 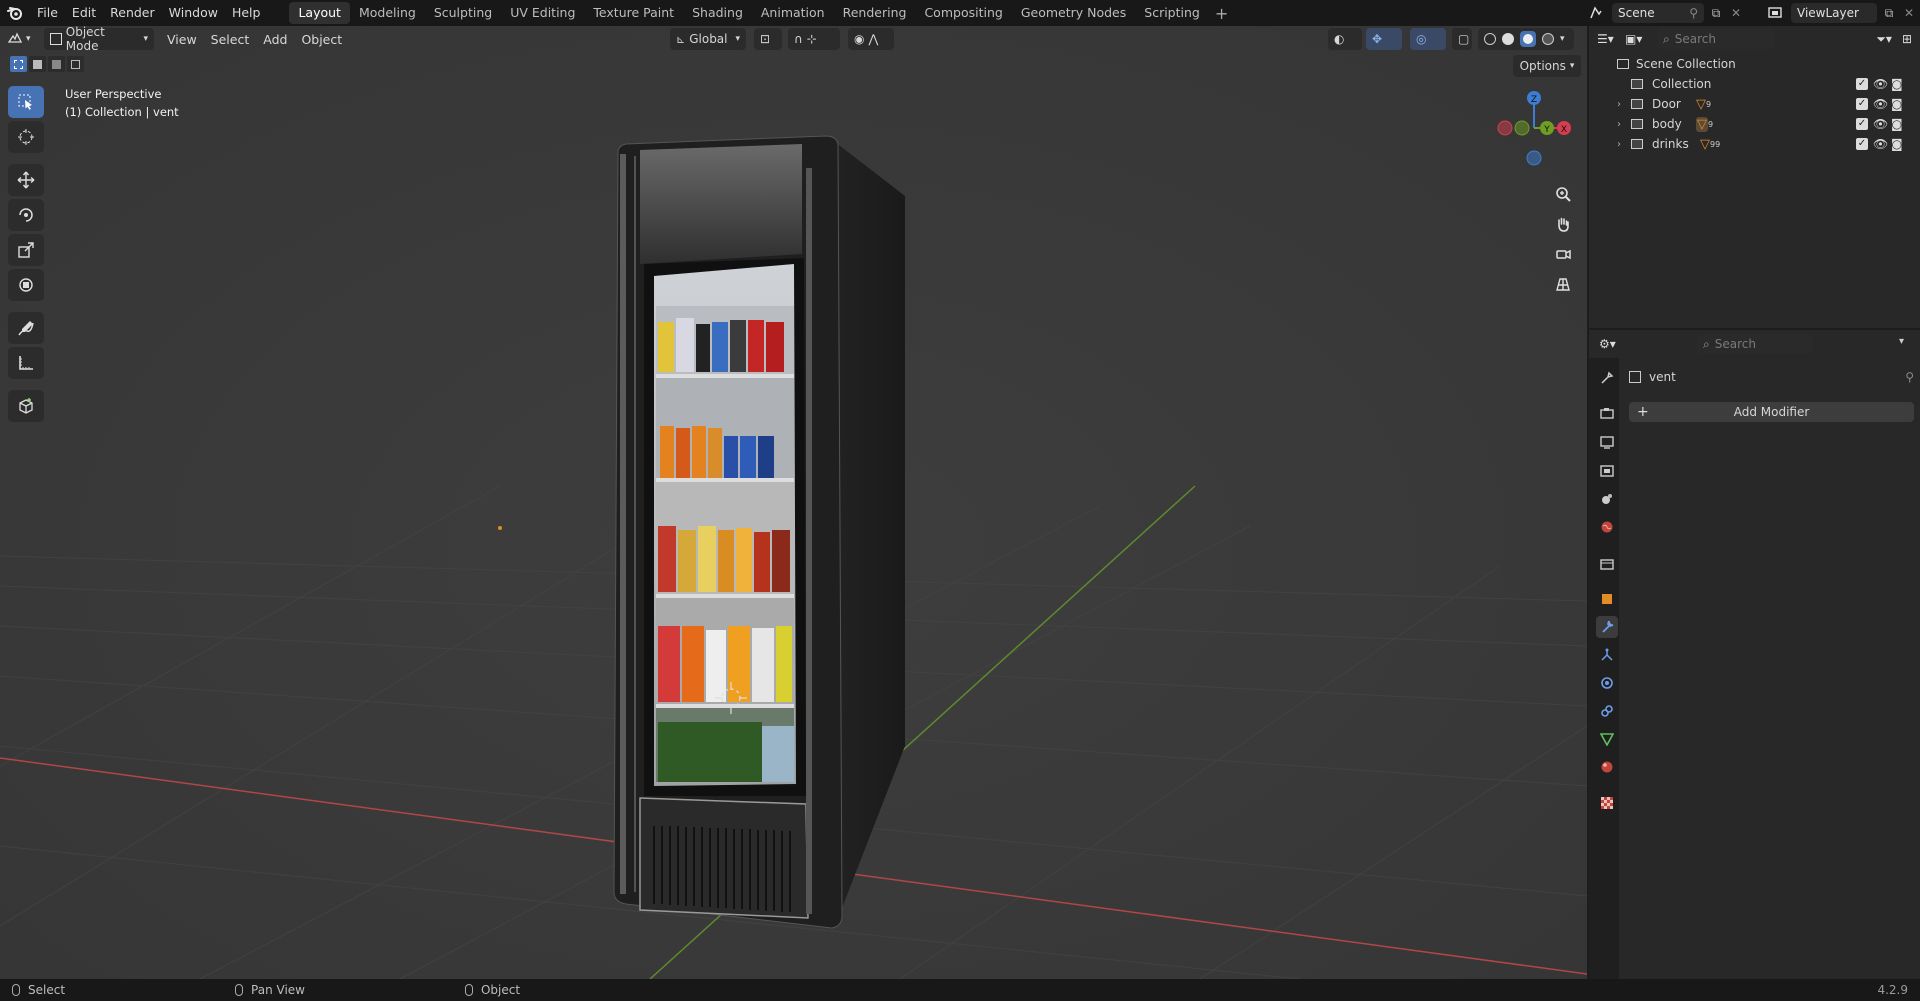 What do you see at coordinates (1907, 39) in the screenshot?
I see `new-collection-icon: ⊞` at bounding box center [1907, 39].